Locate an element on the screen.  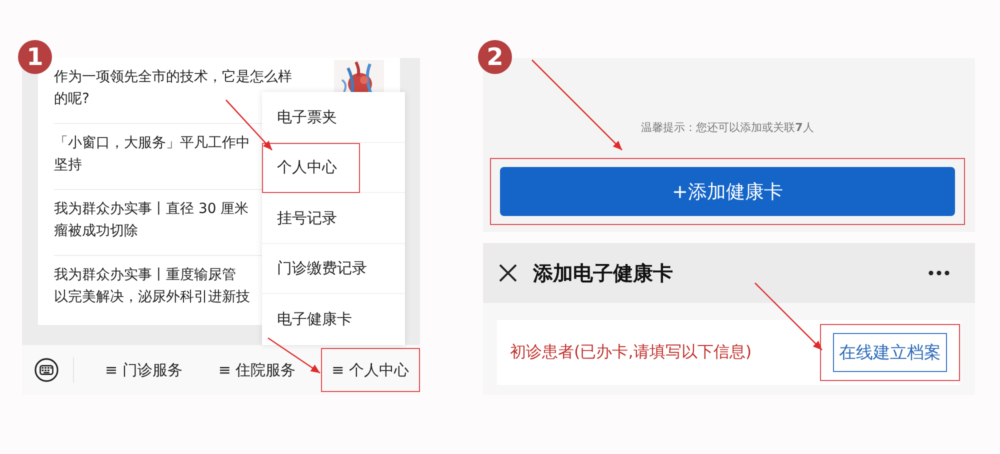
article-title-line: 作为一项领先全市的技术，它是怎么样 is located at coordinates (173, 77).